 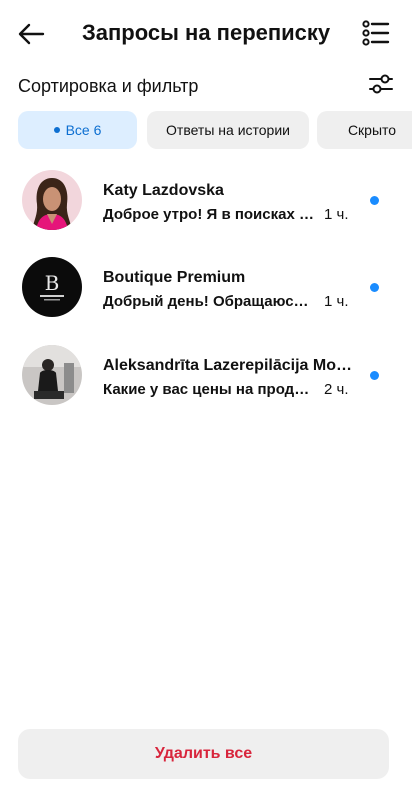 I want to click on delete-all-button: Удалить все, so click(x=203, y=754).